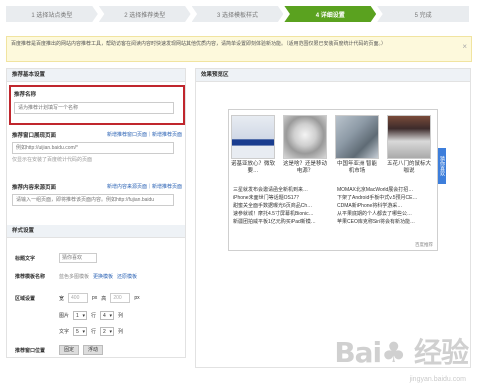 Image resolution: width=478 pixels, height=389 pixels. What do you see at coordinates (93, 200) in the screenshot?
I see `content-url-input` at bounding box center [93, 200].